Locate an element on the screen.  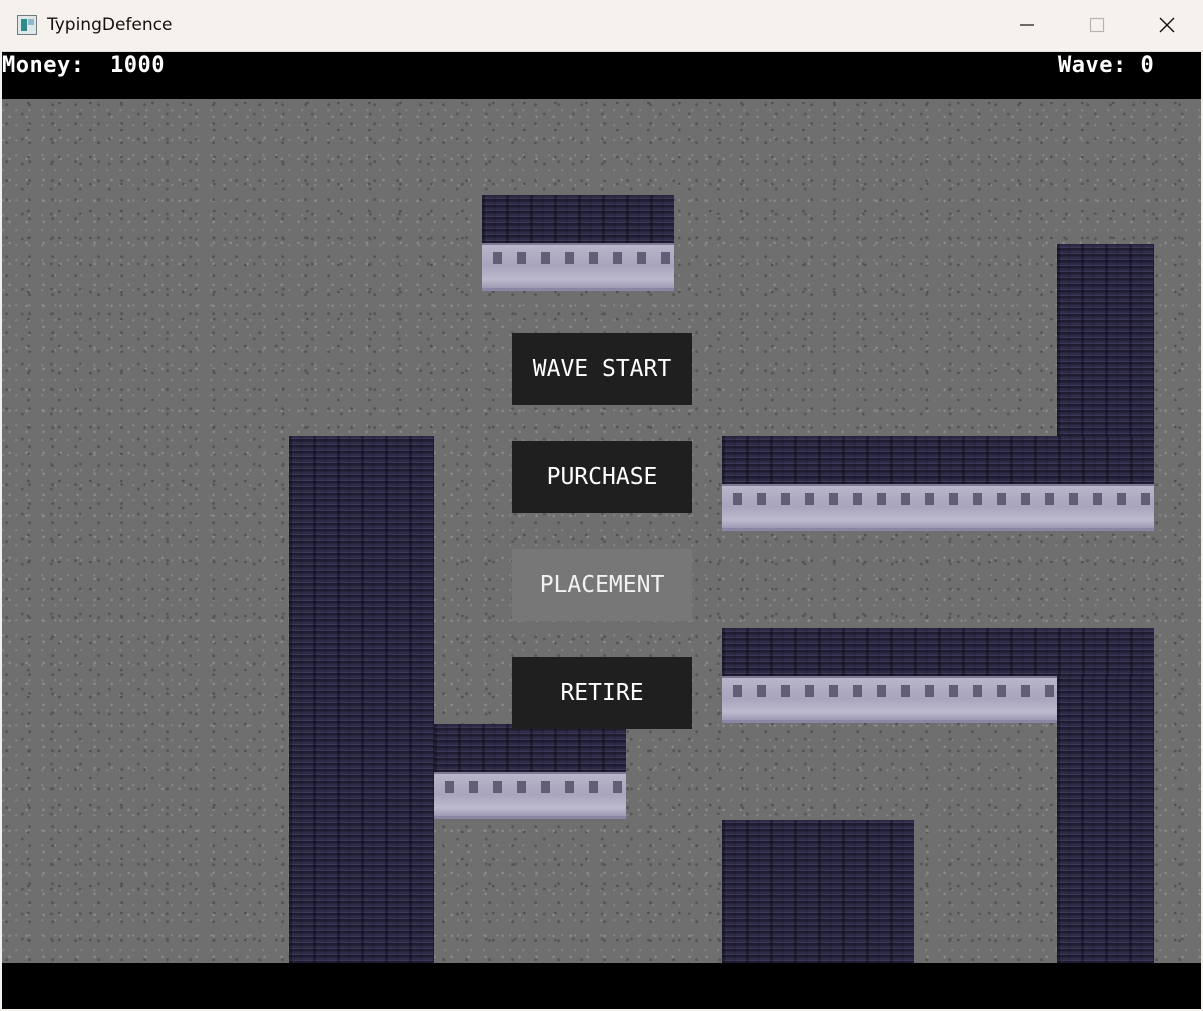
money-label: Money: is located at coordinates (43, 65).